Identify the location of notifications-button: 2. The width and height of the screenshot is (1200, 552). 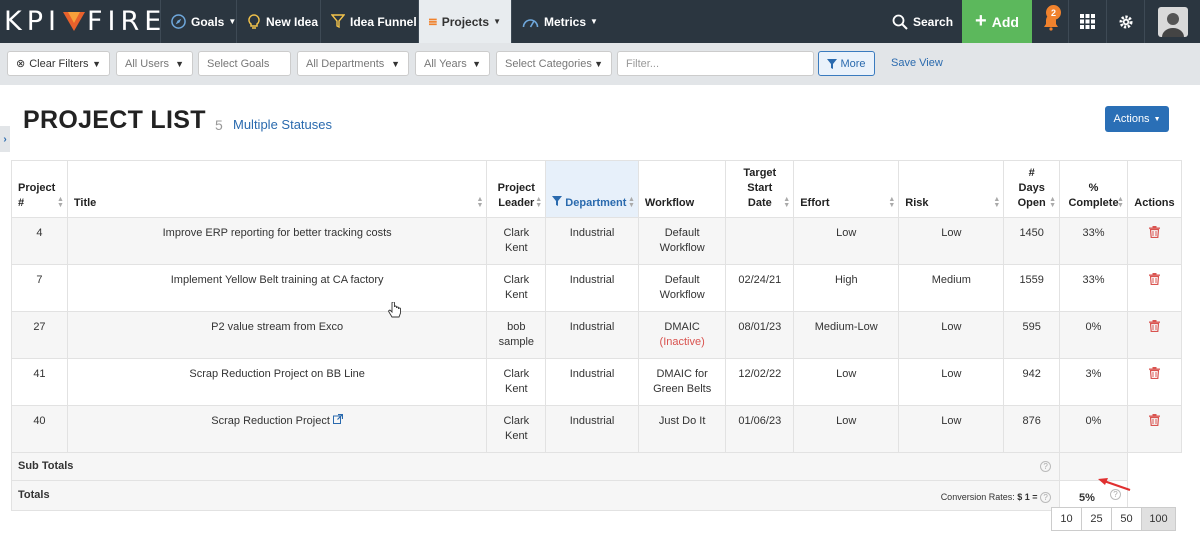
(1051, 21).